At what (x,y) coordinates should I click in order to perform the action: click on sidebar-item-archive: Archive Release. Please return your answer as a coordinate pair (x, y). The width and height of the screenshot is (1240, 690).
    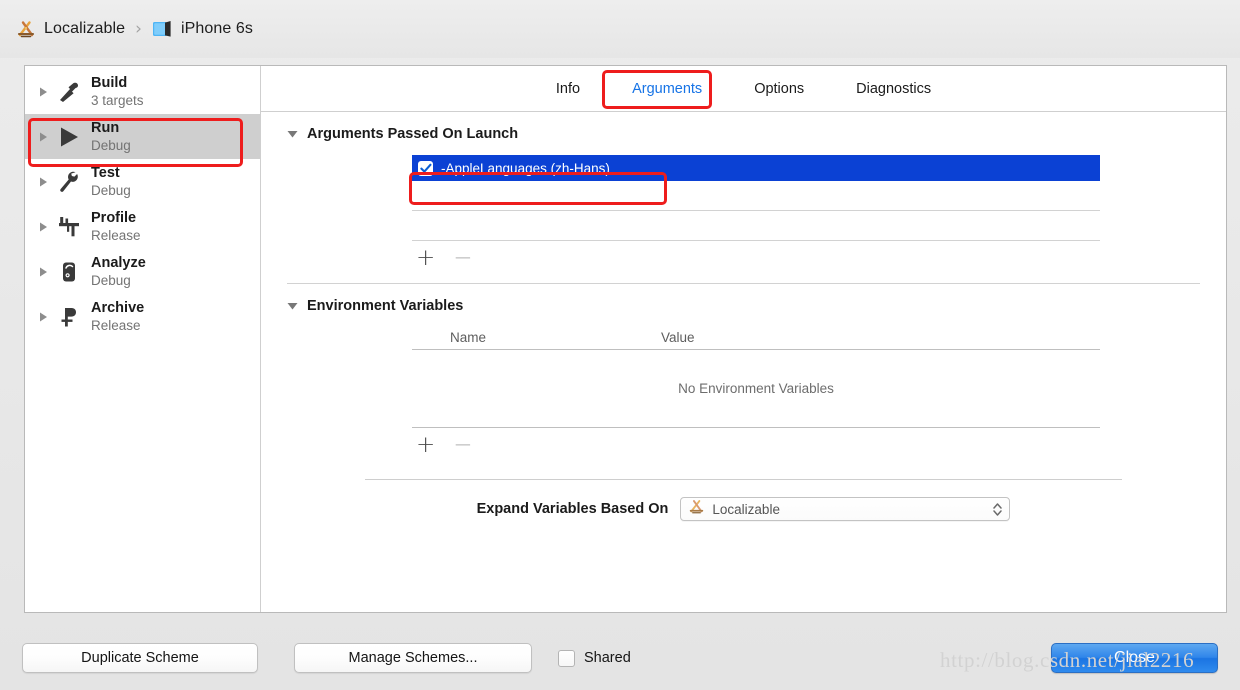
    Looking at the image, I should click on (142, 316).